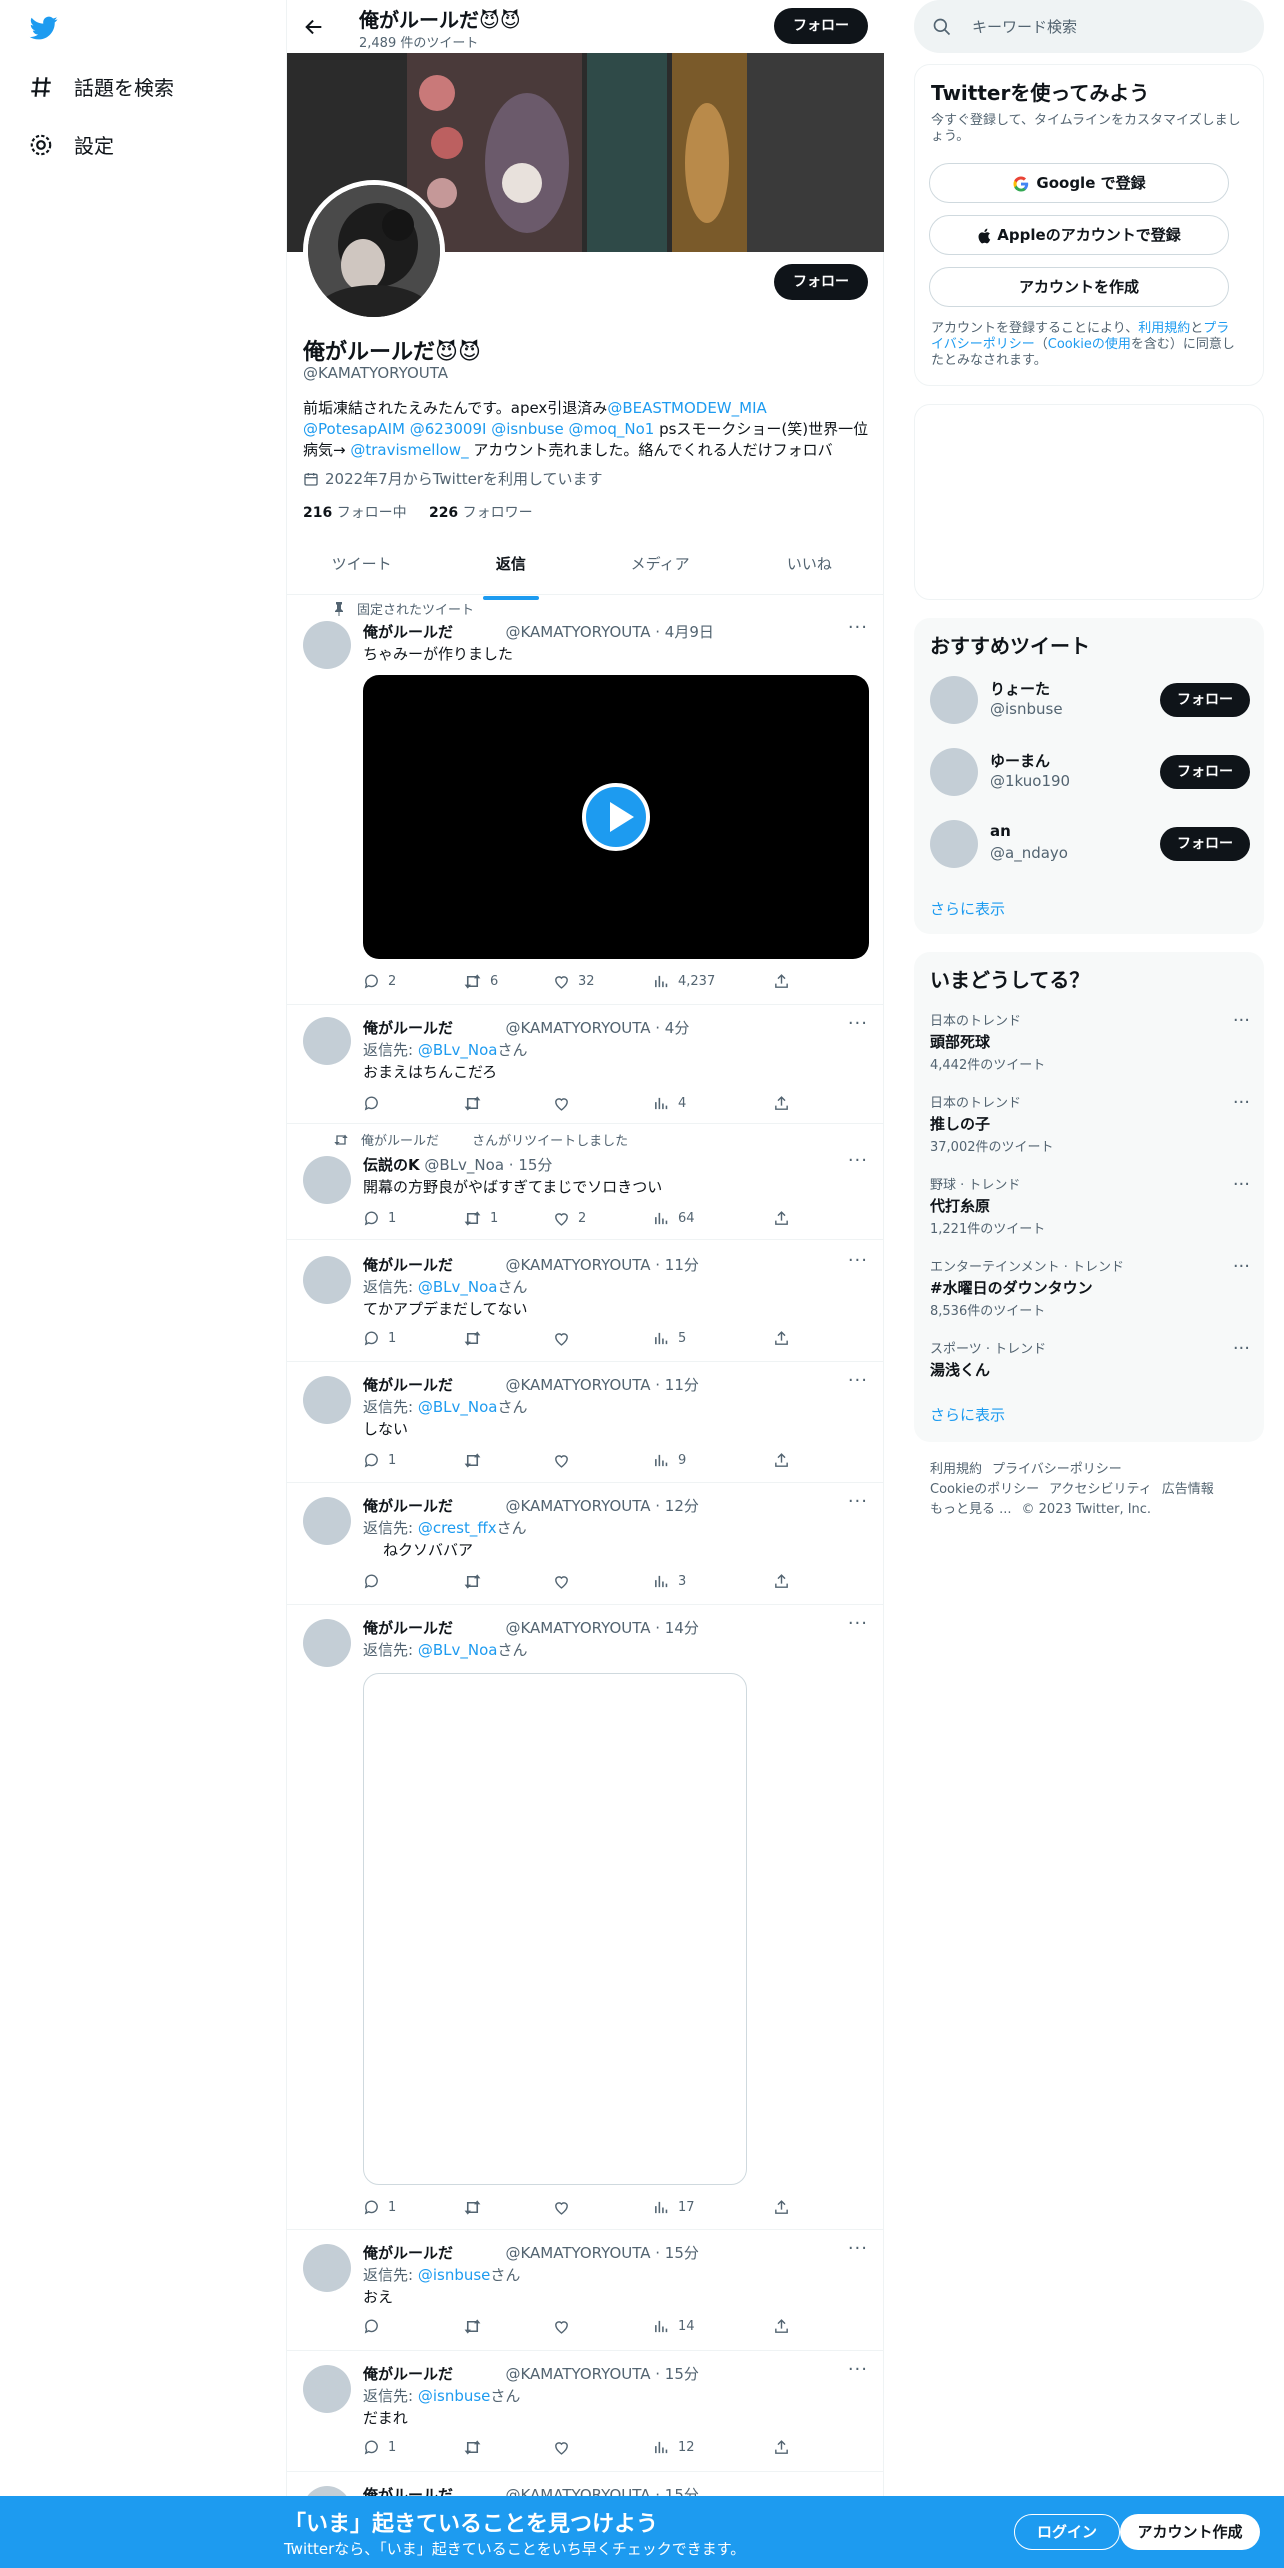  Describe the element at coordinates (448, 429) in the screenshot. I see `bio-mention: @623009I` at that location.